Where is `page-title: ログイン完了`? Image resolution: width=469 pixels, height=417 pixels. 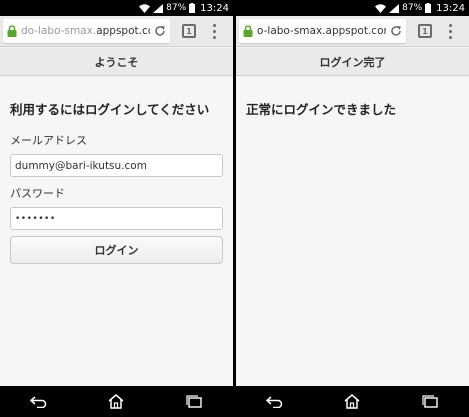 page-title: ログイン完了 is located at coordinates (352, 62).